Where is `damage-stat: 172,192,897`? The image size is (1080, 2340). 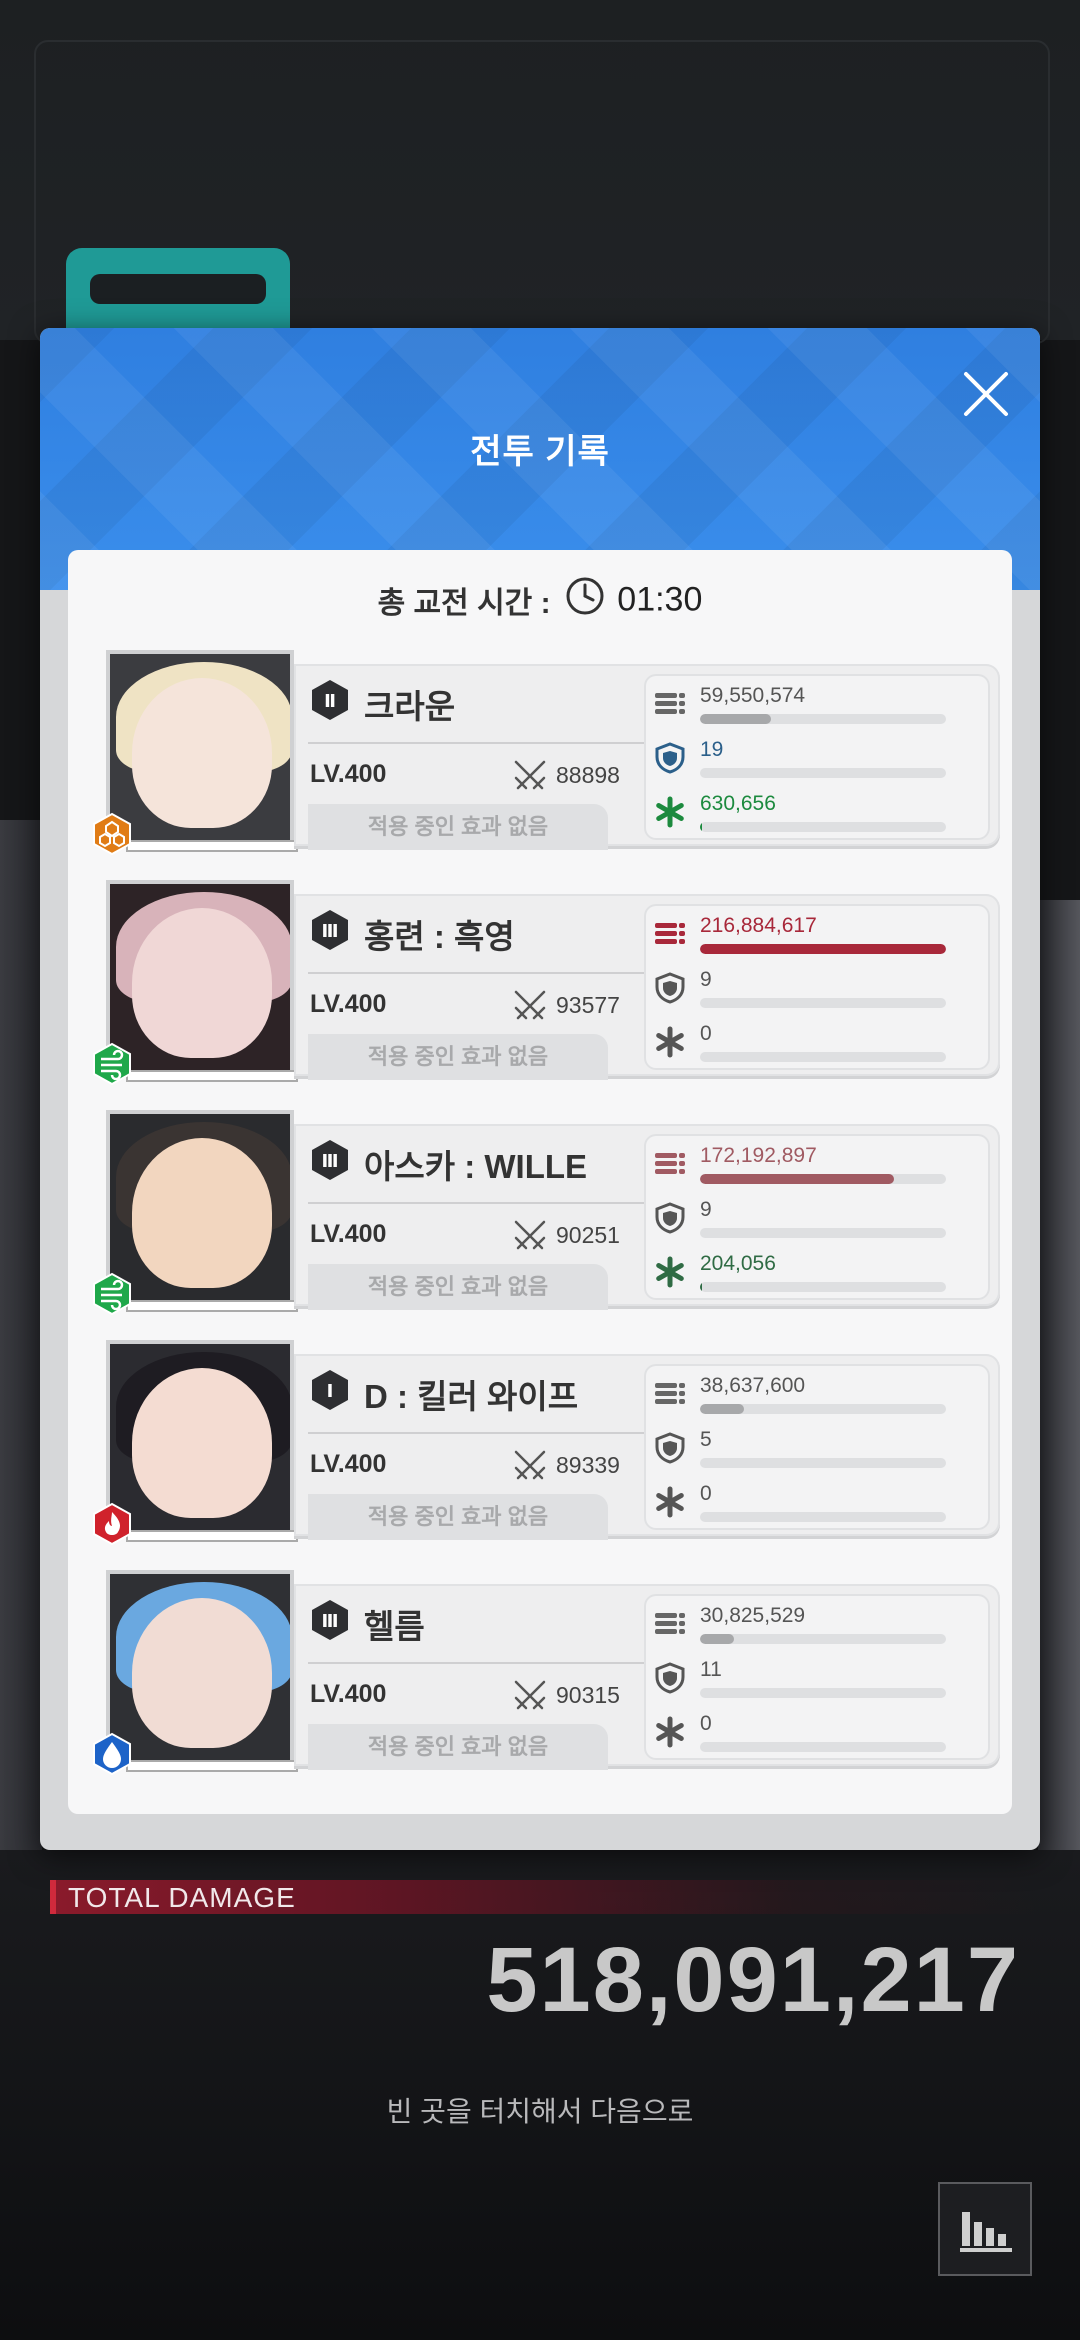 damage-stat: 172,192,897 is located at coordinates (819, 1166).